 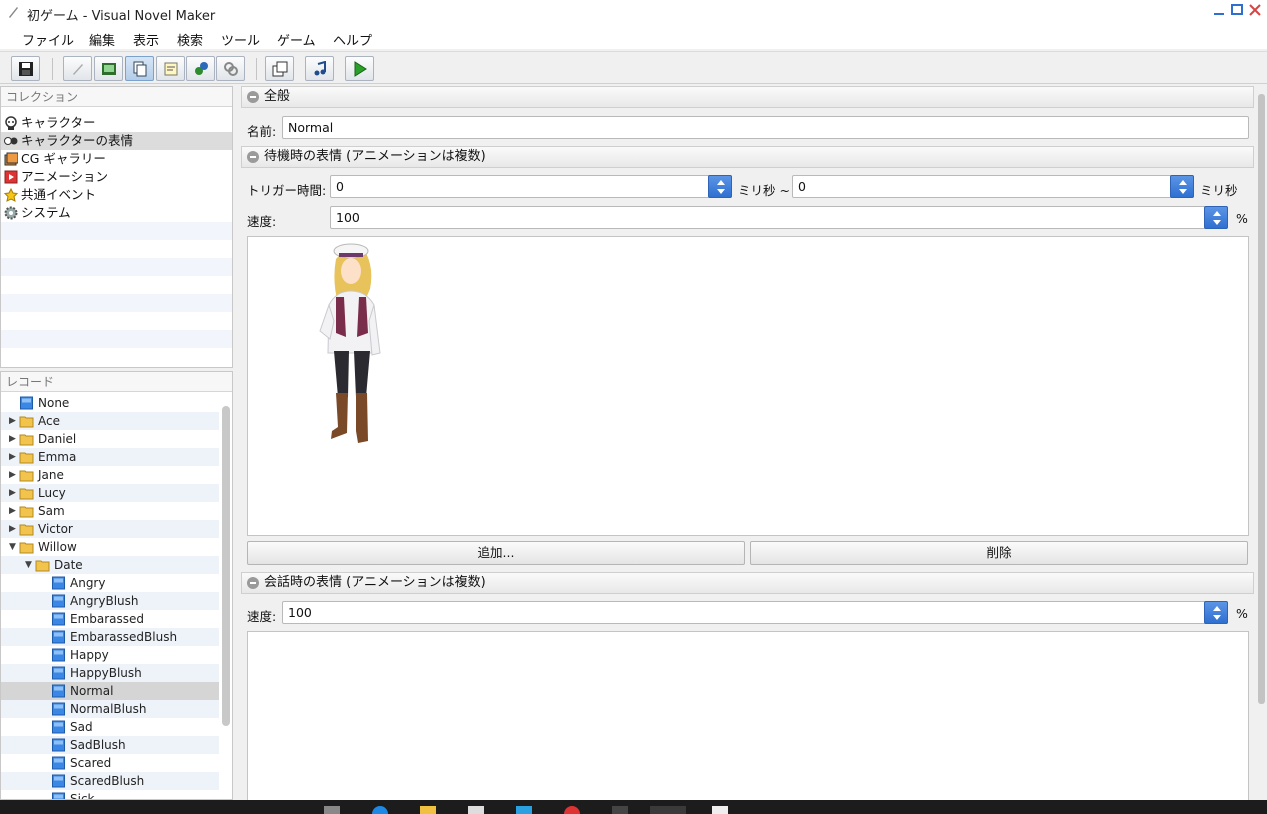 I want to click on minimize-icon, so click(x=1219, y=10).